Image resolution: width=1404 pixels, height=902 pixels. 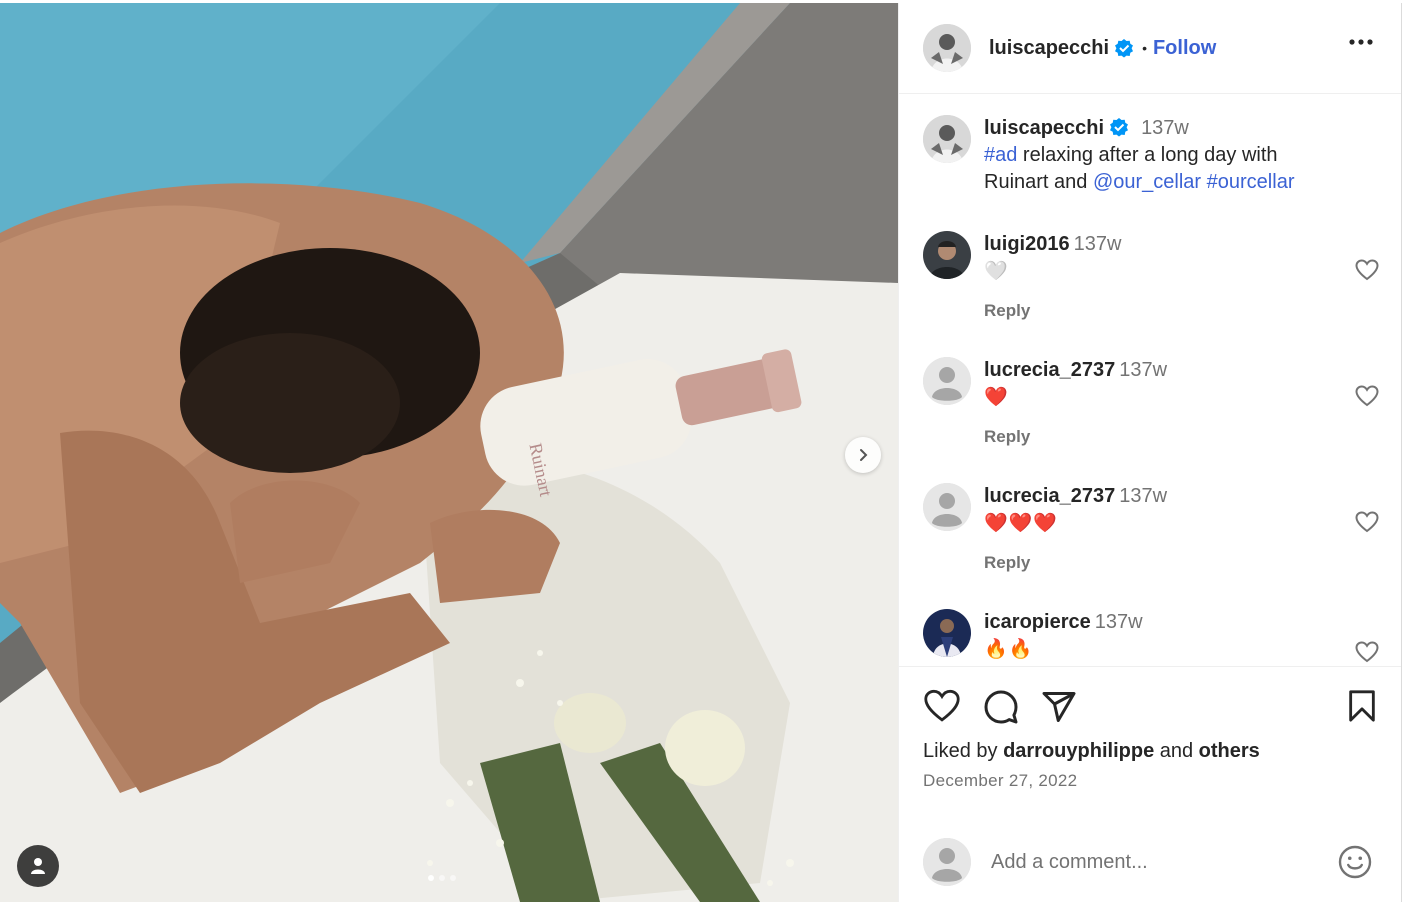 I want to click on comment-text: ❤️, so click(x=996, y=397).